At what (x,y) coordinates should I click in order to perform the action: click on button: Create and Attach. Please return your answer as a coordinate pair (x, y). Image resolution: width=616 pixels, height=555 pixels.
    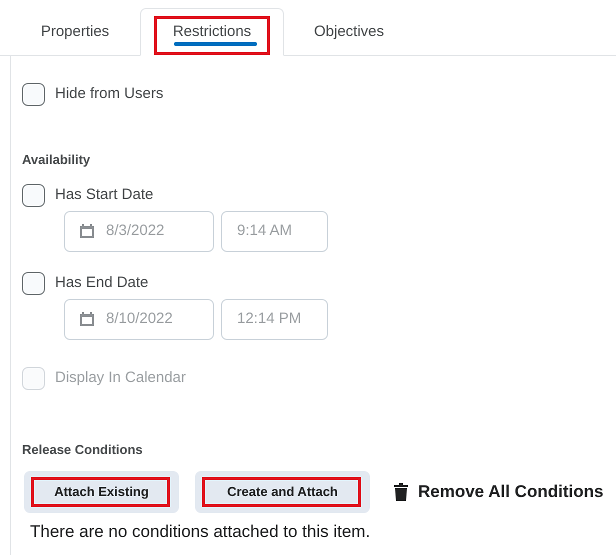
    Looking at the image, I should click on (282, 492).